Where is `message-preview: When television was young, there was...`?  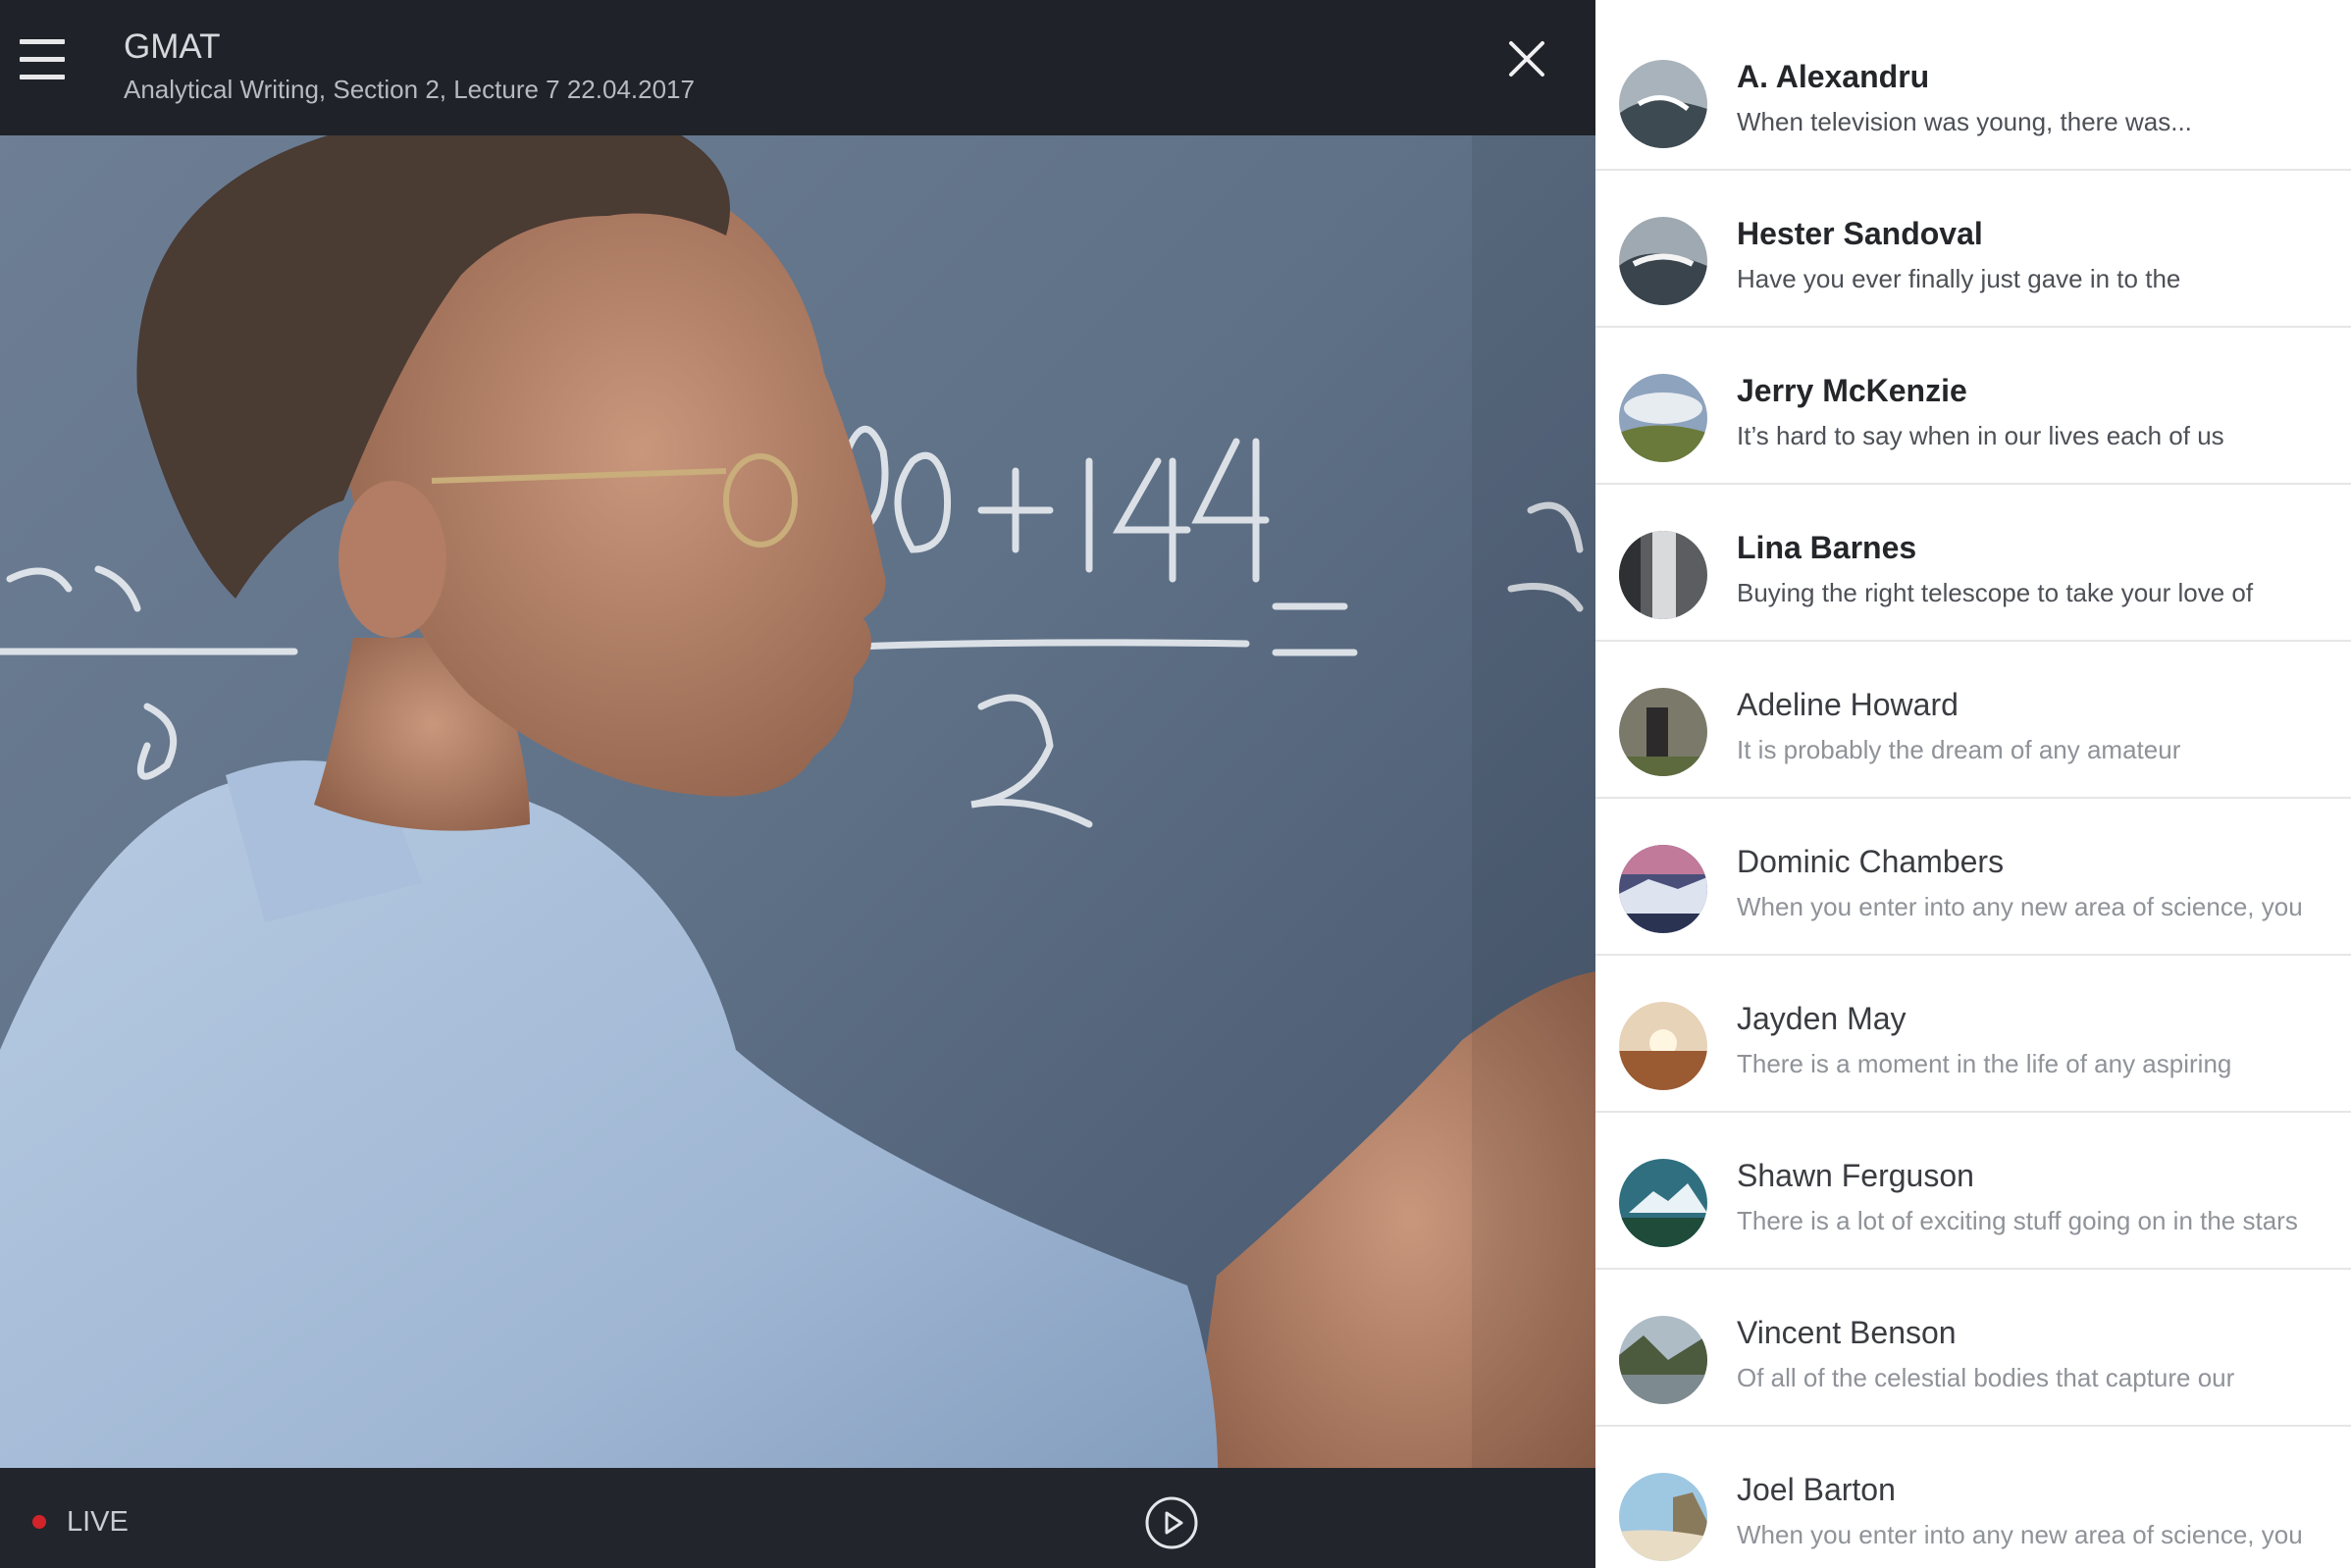 message-preview: When television was young, there was... is located at coordinates (1964, 121).